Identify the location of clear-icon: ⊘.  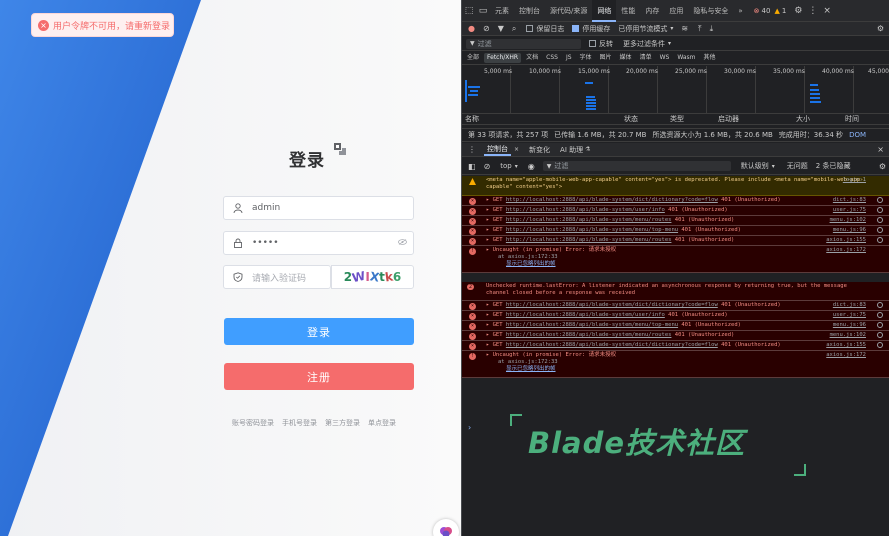
(486, 28).